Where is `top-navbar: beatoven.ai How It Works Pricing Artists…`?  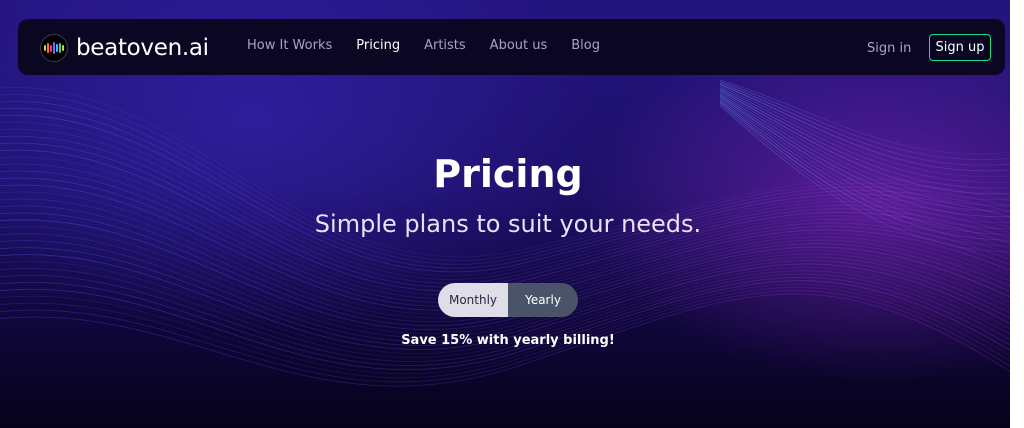 top-navbar: beatoven.ai How It Works Pricing Artists… is located at coordinates (511, 47).